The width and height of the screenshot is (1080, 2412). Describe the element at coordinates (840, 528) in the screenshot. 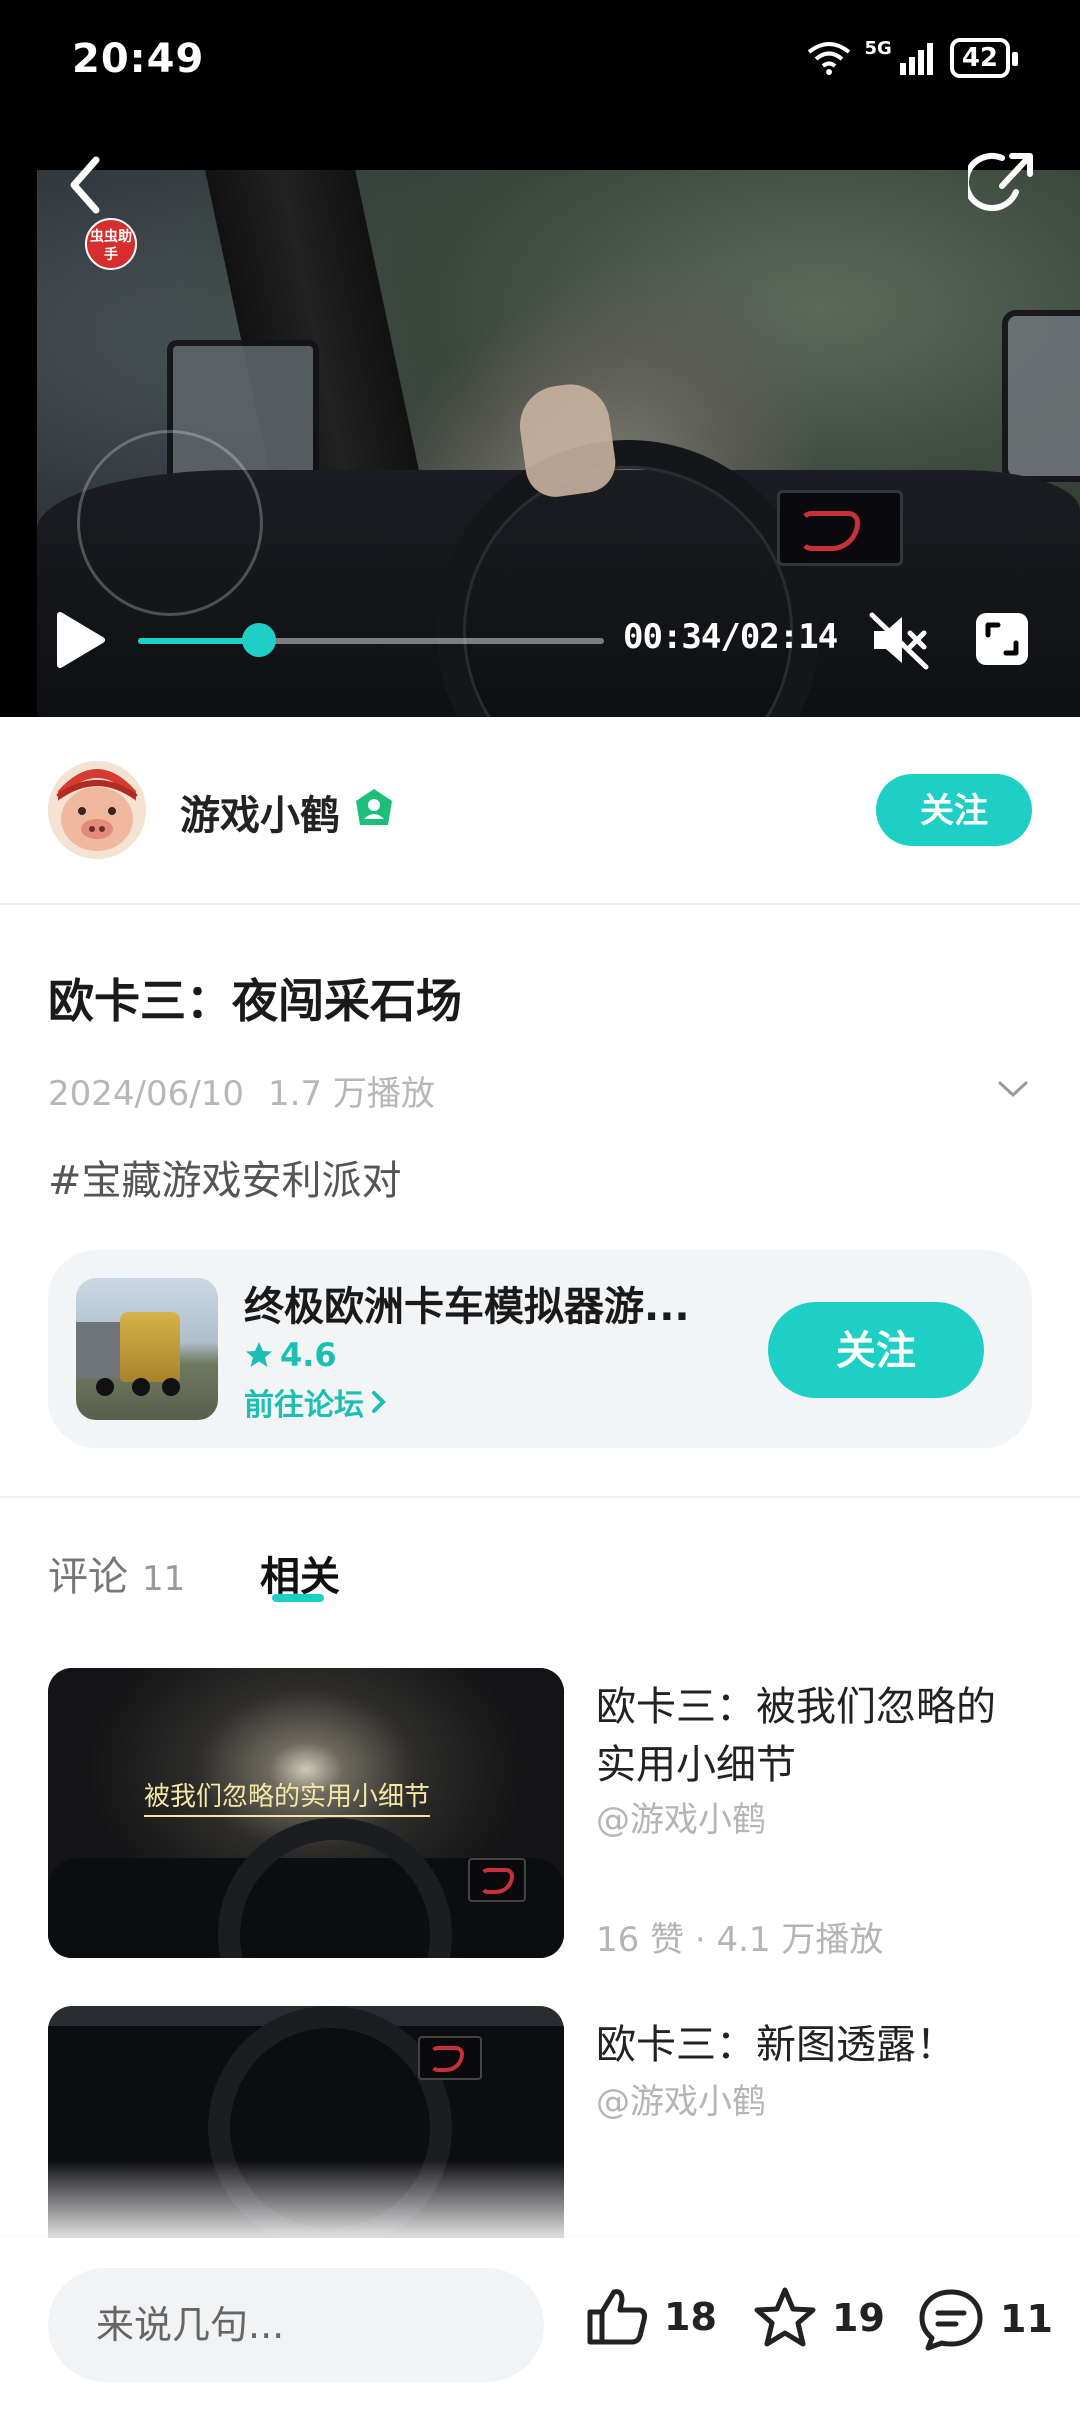

I see `video-nav-screen` at that location.